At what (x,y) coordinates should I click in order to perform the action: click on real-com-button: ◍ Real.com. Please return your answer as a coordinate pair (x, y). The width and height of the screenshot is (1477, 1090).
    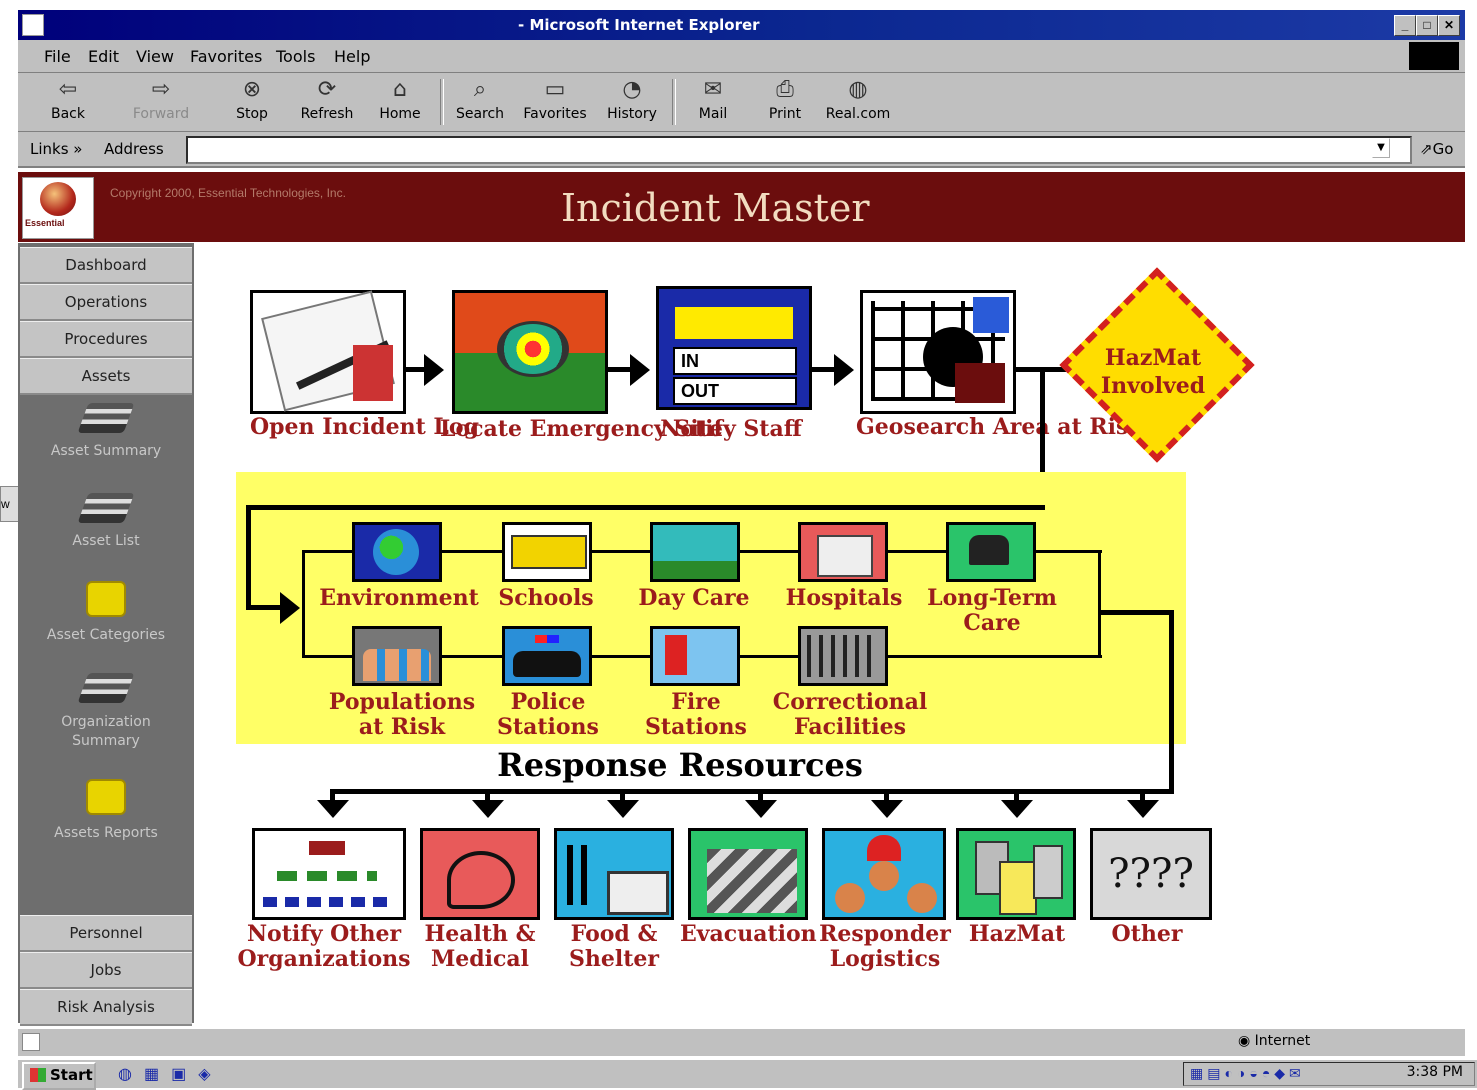
    Looking at the image, I should click on (858, 99).